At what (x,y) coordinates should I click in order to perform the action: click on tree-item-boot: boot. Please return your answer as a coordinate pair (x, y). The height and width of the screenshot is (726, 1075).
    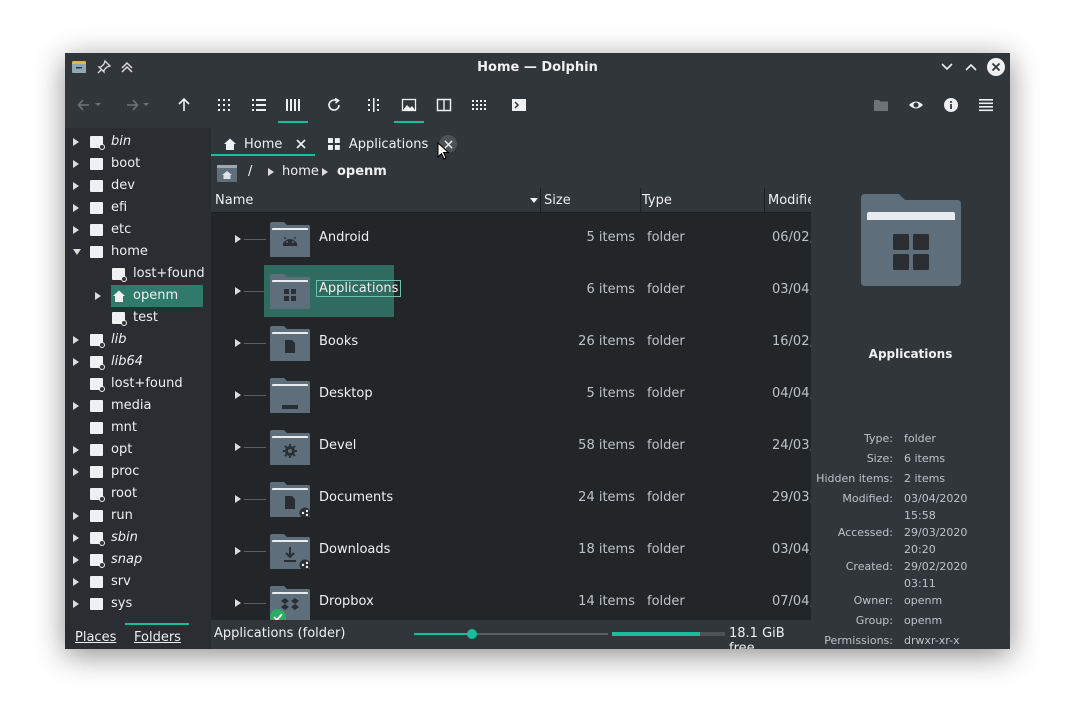
    Looking at the image, I should click on (138, 164).